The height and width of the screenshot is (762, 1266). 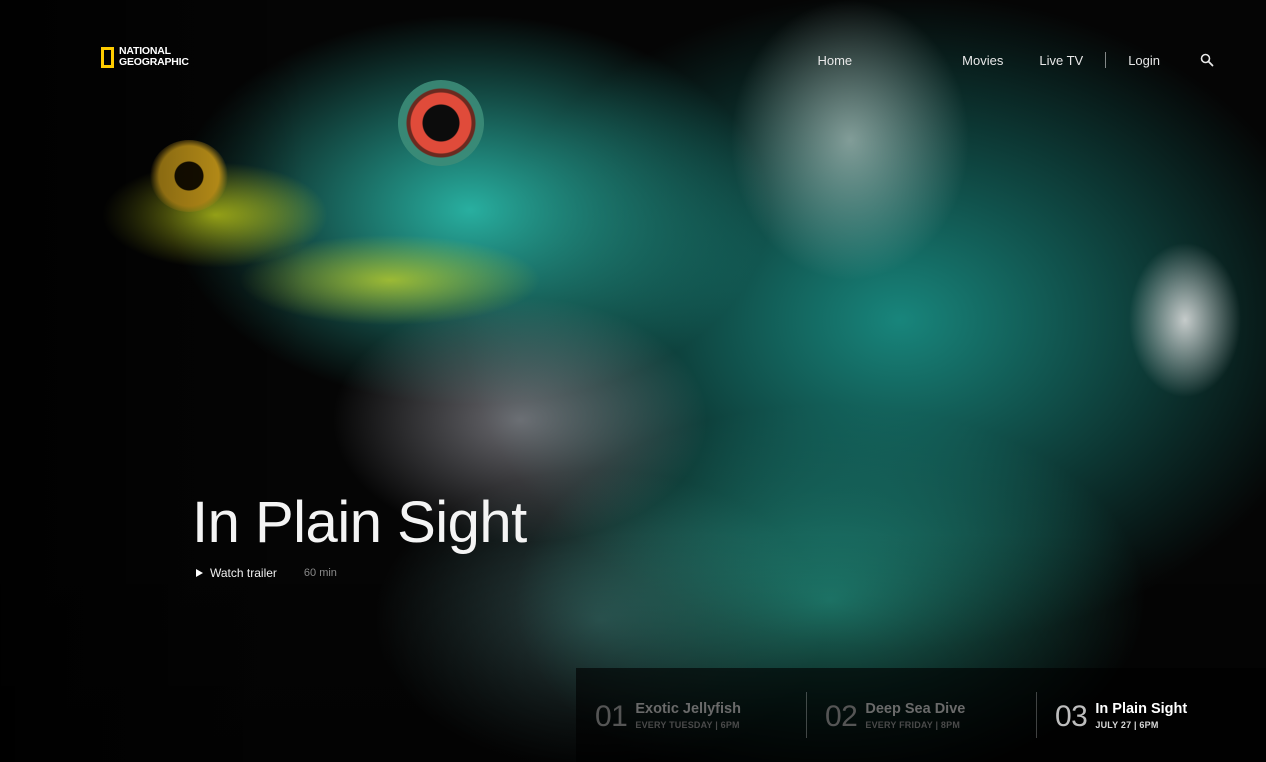 What do you see at coordinates (688, 708) in the screenshot?
I see `episode-title: Exotic Jellyfish` at bounding box center [688, 708].